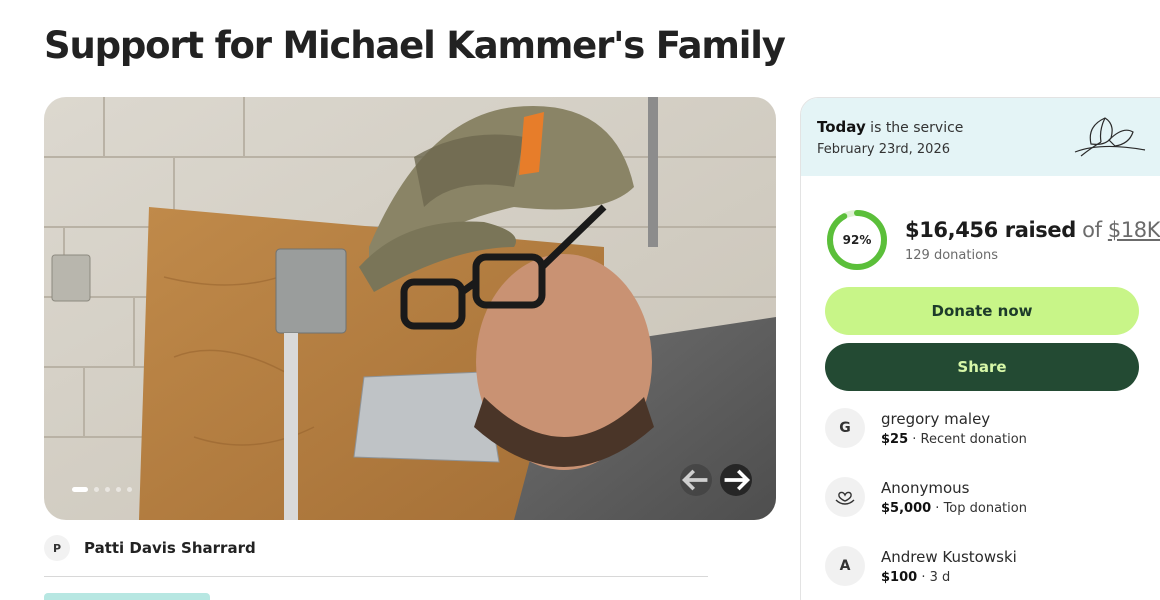 This screenshot has width=1160, height=600. I want to click on organizer-avatar: P, so click(57, 548).